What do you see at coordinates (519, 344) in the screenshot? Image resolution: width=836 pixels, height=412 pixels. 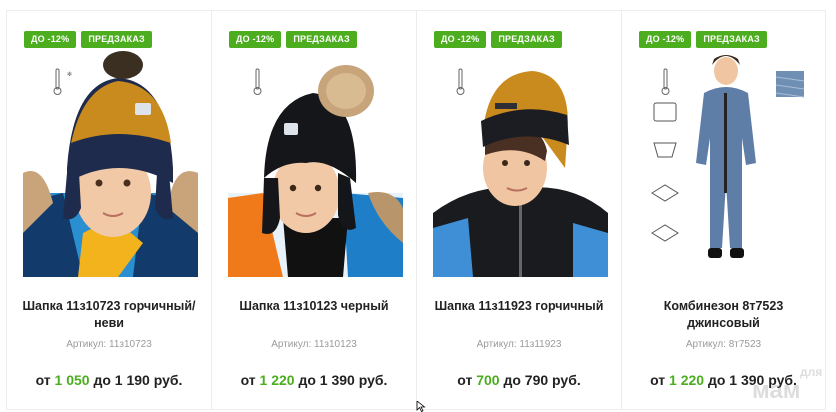 I see `product-sku: Артикул: 11з11923` at bounding box center [519, 344].